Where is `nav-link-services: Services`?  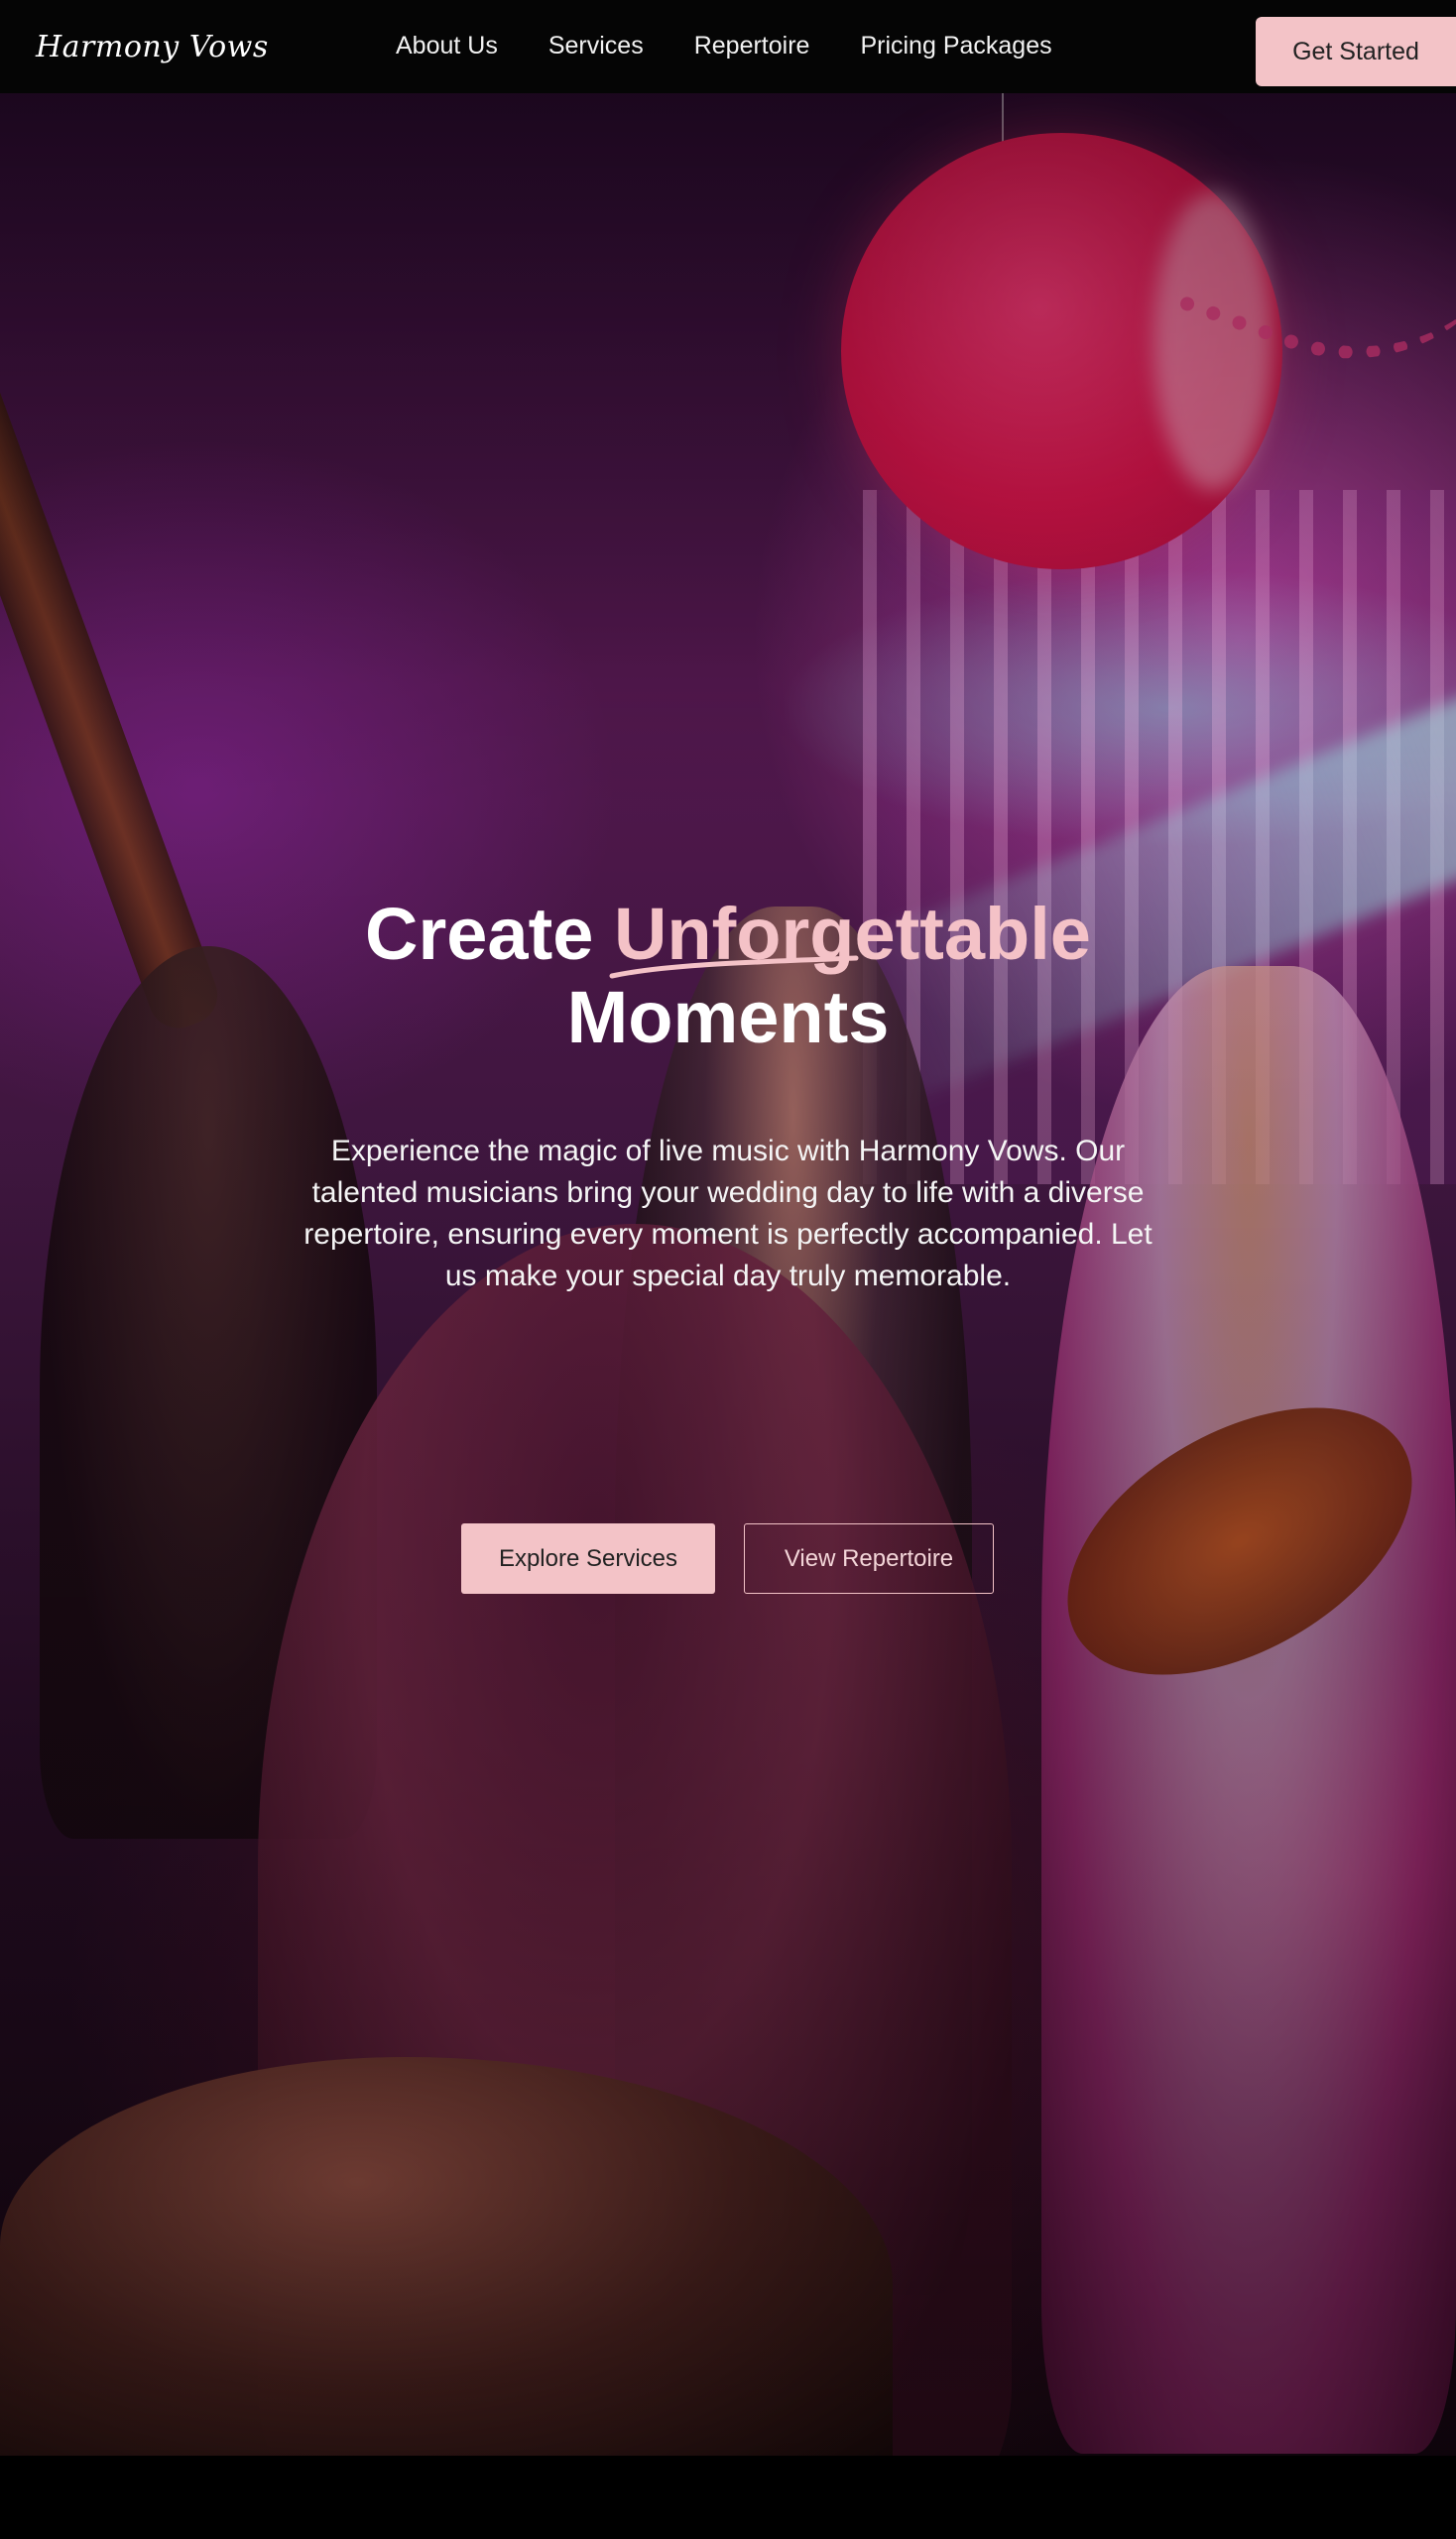
nav-link-services: Services is located at coordinates (596, 46).